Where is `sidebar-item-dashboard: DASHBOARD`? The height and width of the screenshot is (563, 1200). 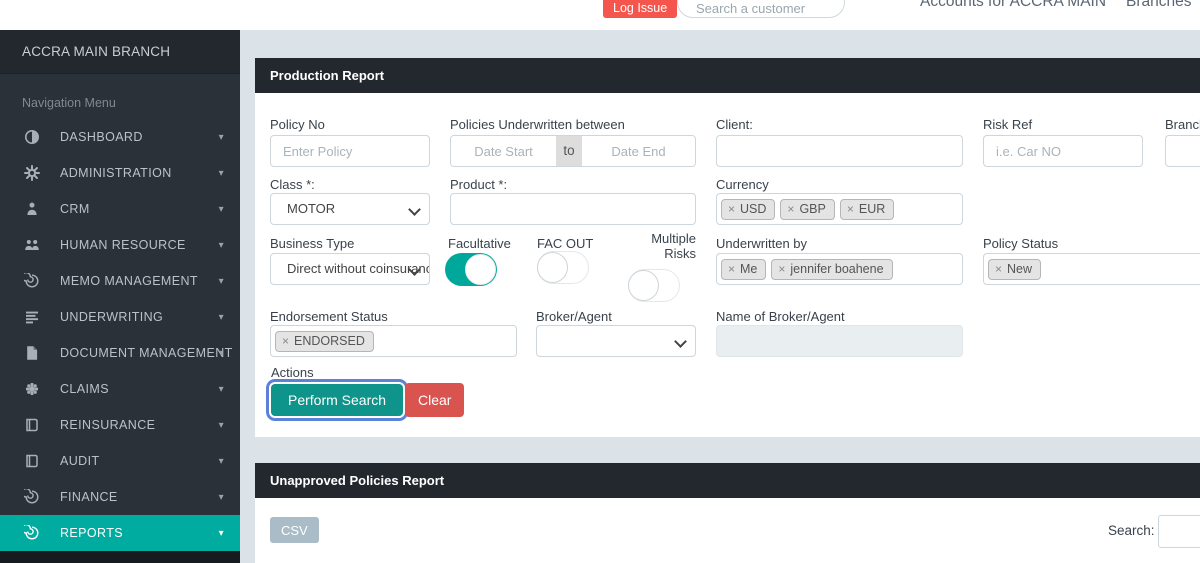
sidebar-item-dashboard: DASHBOARD is located at coordinates (120, 137).